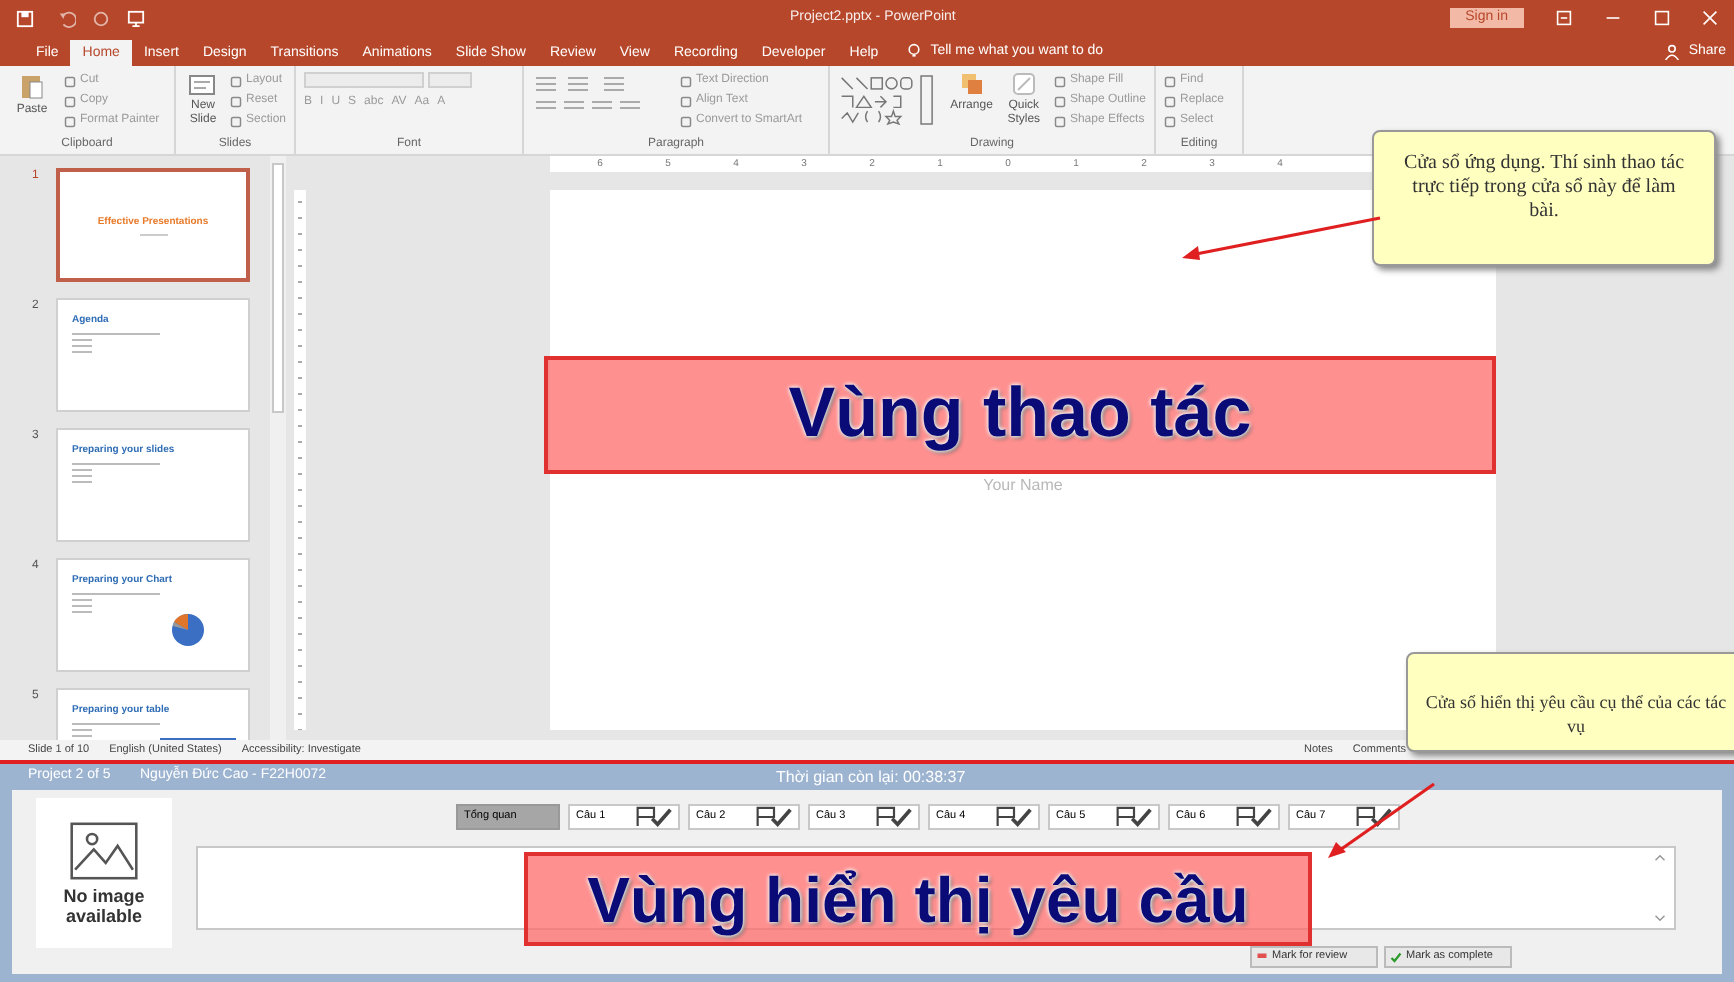  What do you see at coordinates (188, 630) in the screenshot?
I see `pie-chart-drawing` at bounding box center [188, 630].